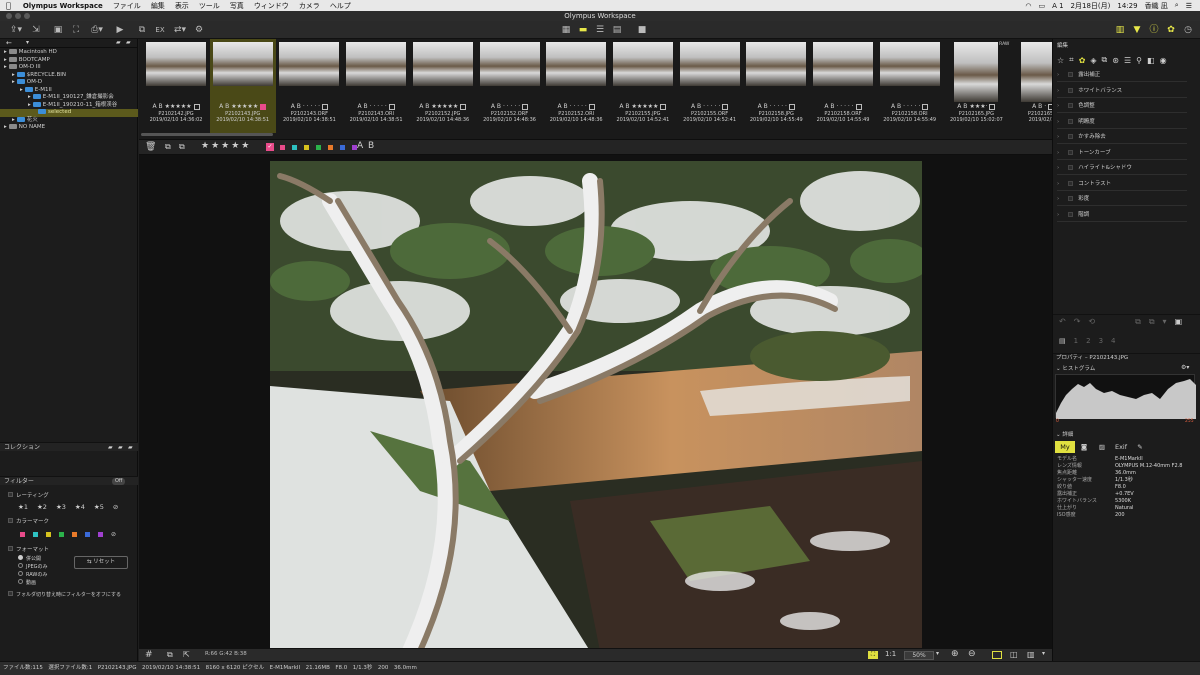 This screenshot has height=675, width=1200. I want to click on input-indicator: A 1, so click(1057, 6).